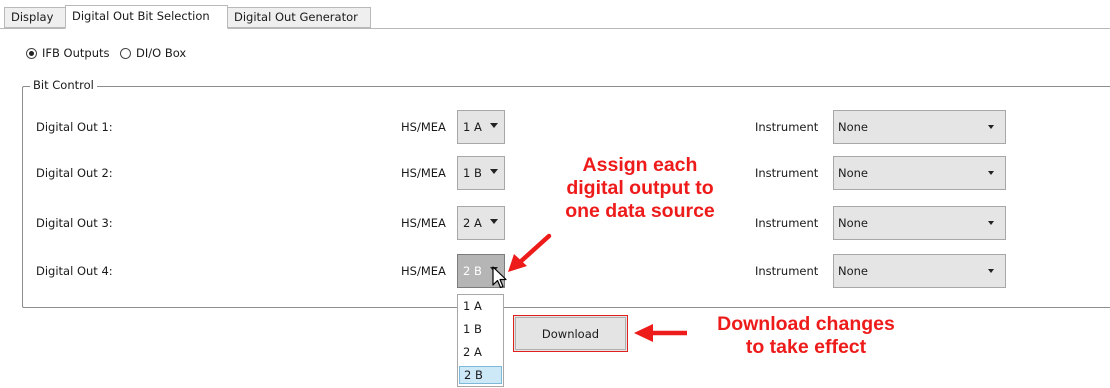  Describe the element at coordinates (919, 127) in the screenshot. I see `digital-out-1-instrument-select: None` at that location.